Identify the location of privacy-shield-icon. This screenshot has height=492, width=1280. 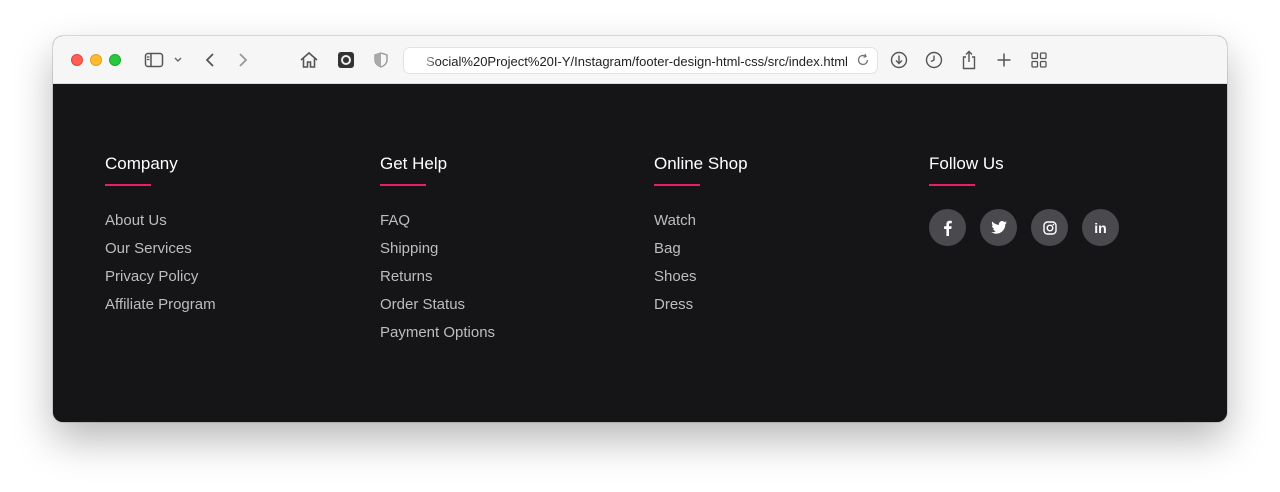
(381, 60).